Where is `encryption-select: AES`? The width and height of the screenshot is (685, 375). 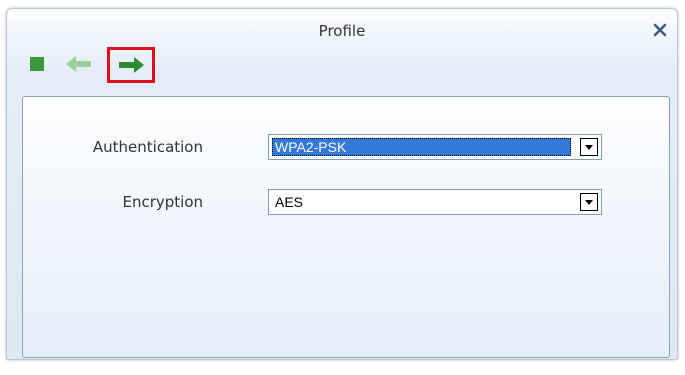 encryption-select: AES is located at coordinates (435, 202).